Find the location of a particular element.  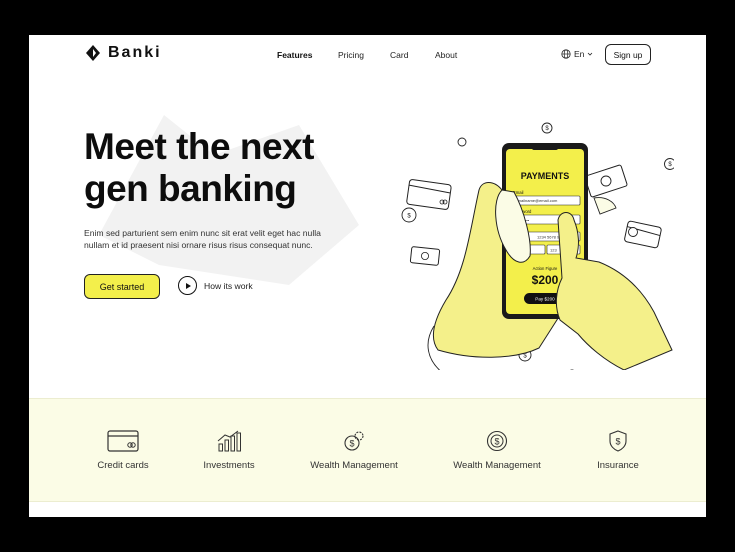

nav-card: Card is located at coordinates (399, 55).